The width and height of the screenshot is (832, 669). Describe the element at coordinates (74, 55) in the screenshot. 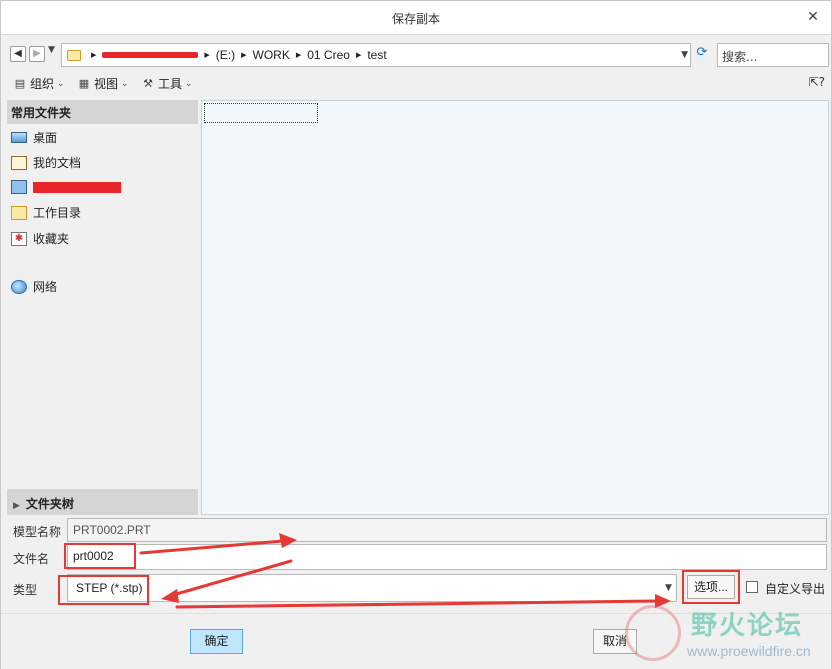

I see `folder-icon` at that location.